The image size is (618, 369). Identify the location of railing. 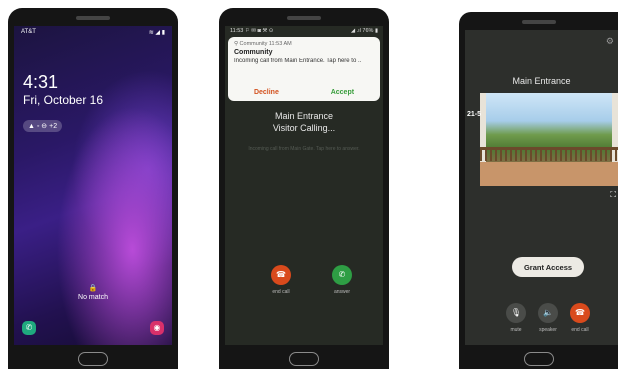
(549, 155).